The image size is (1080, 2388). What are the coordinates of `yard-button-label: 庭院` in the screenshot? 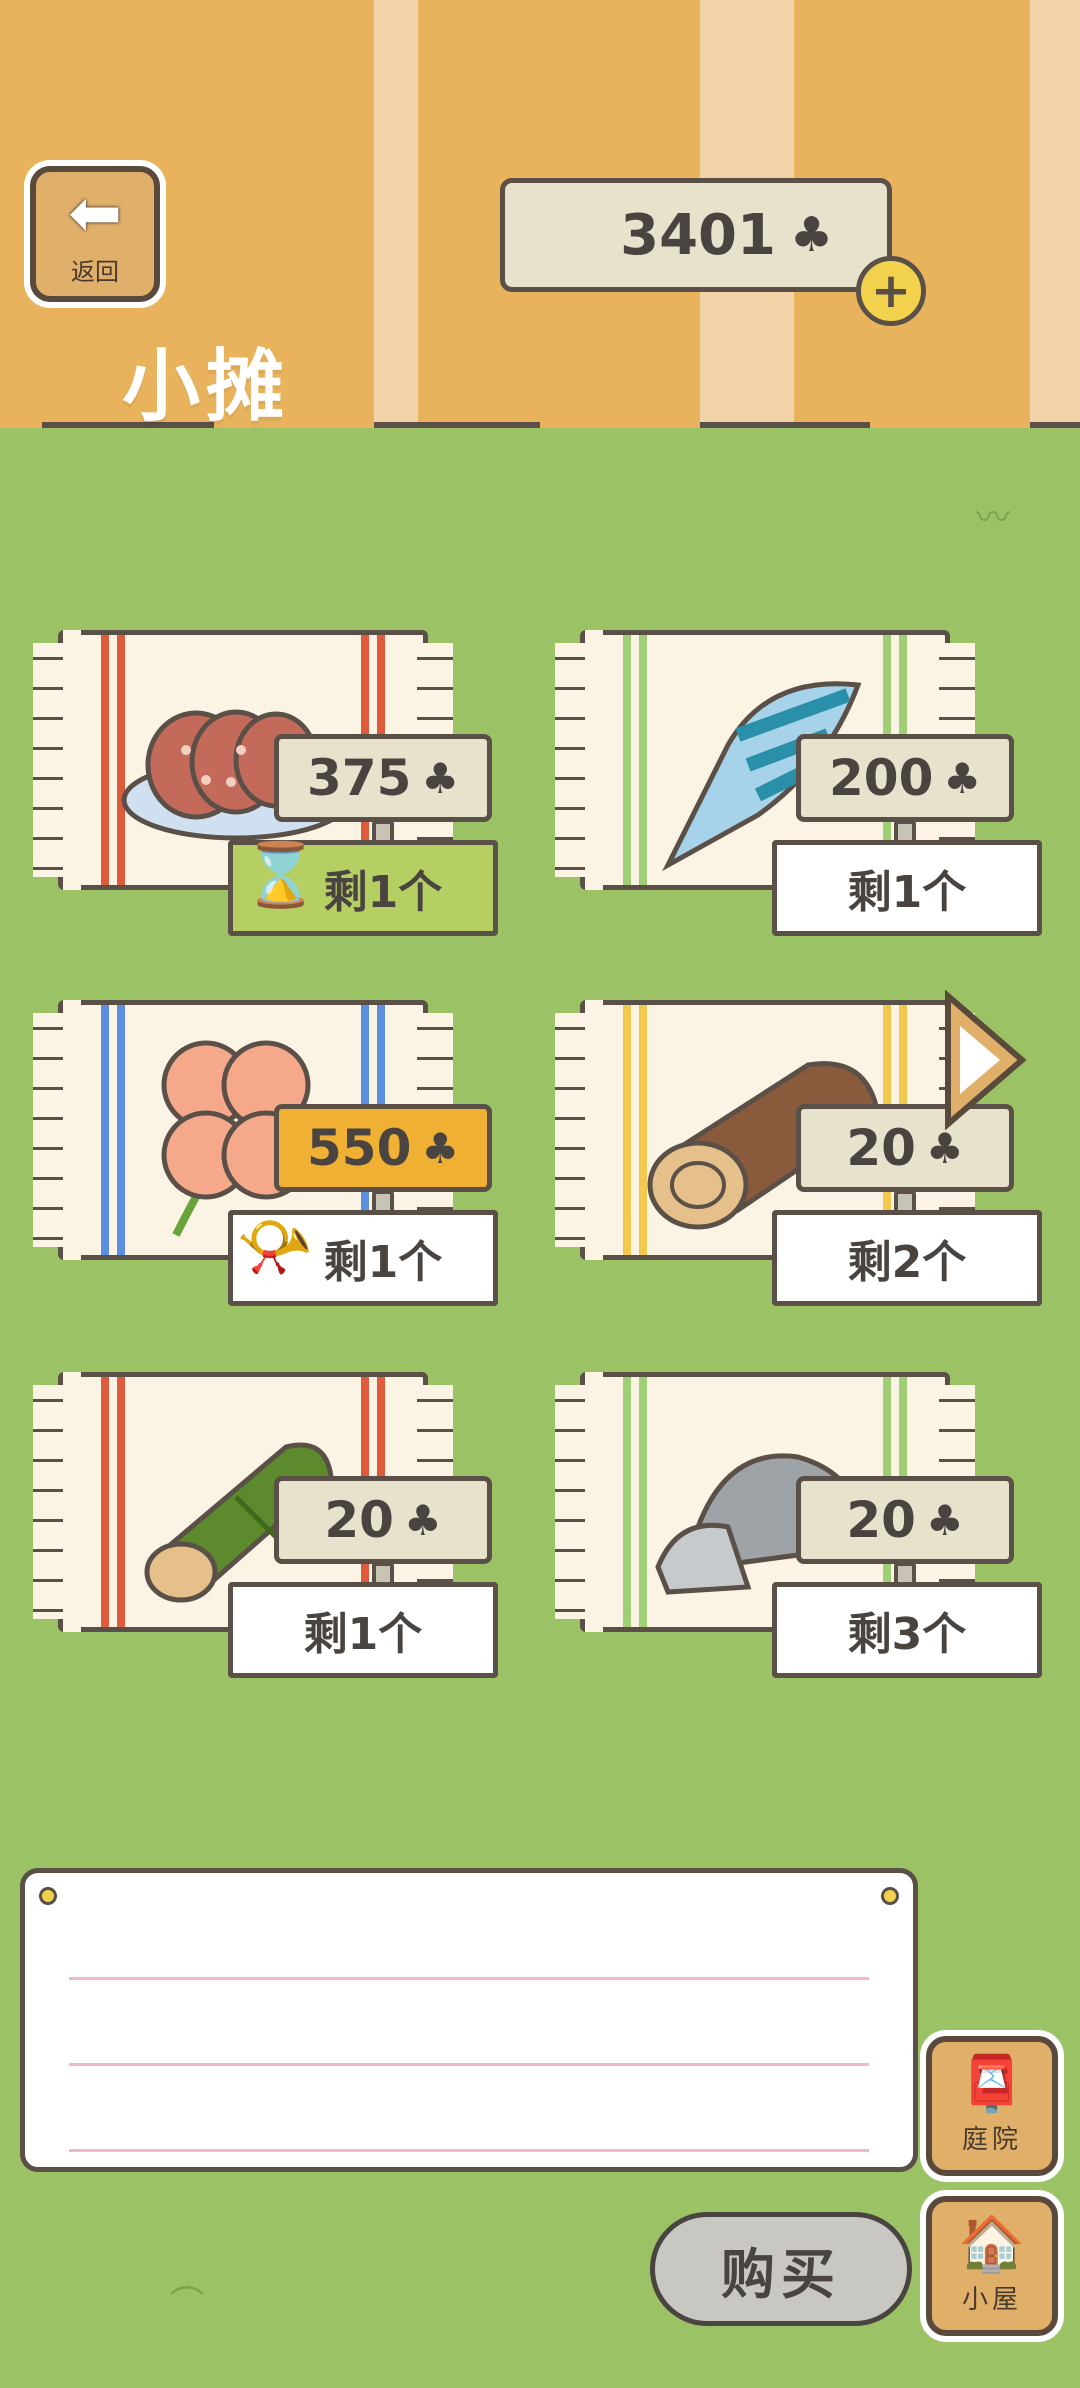 It's located at (991, 2139).